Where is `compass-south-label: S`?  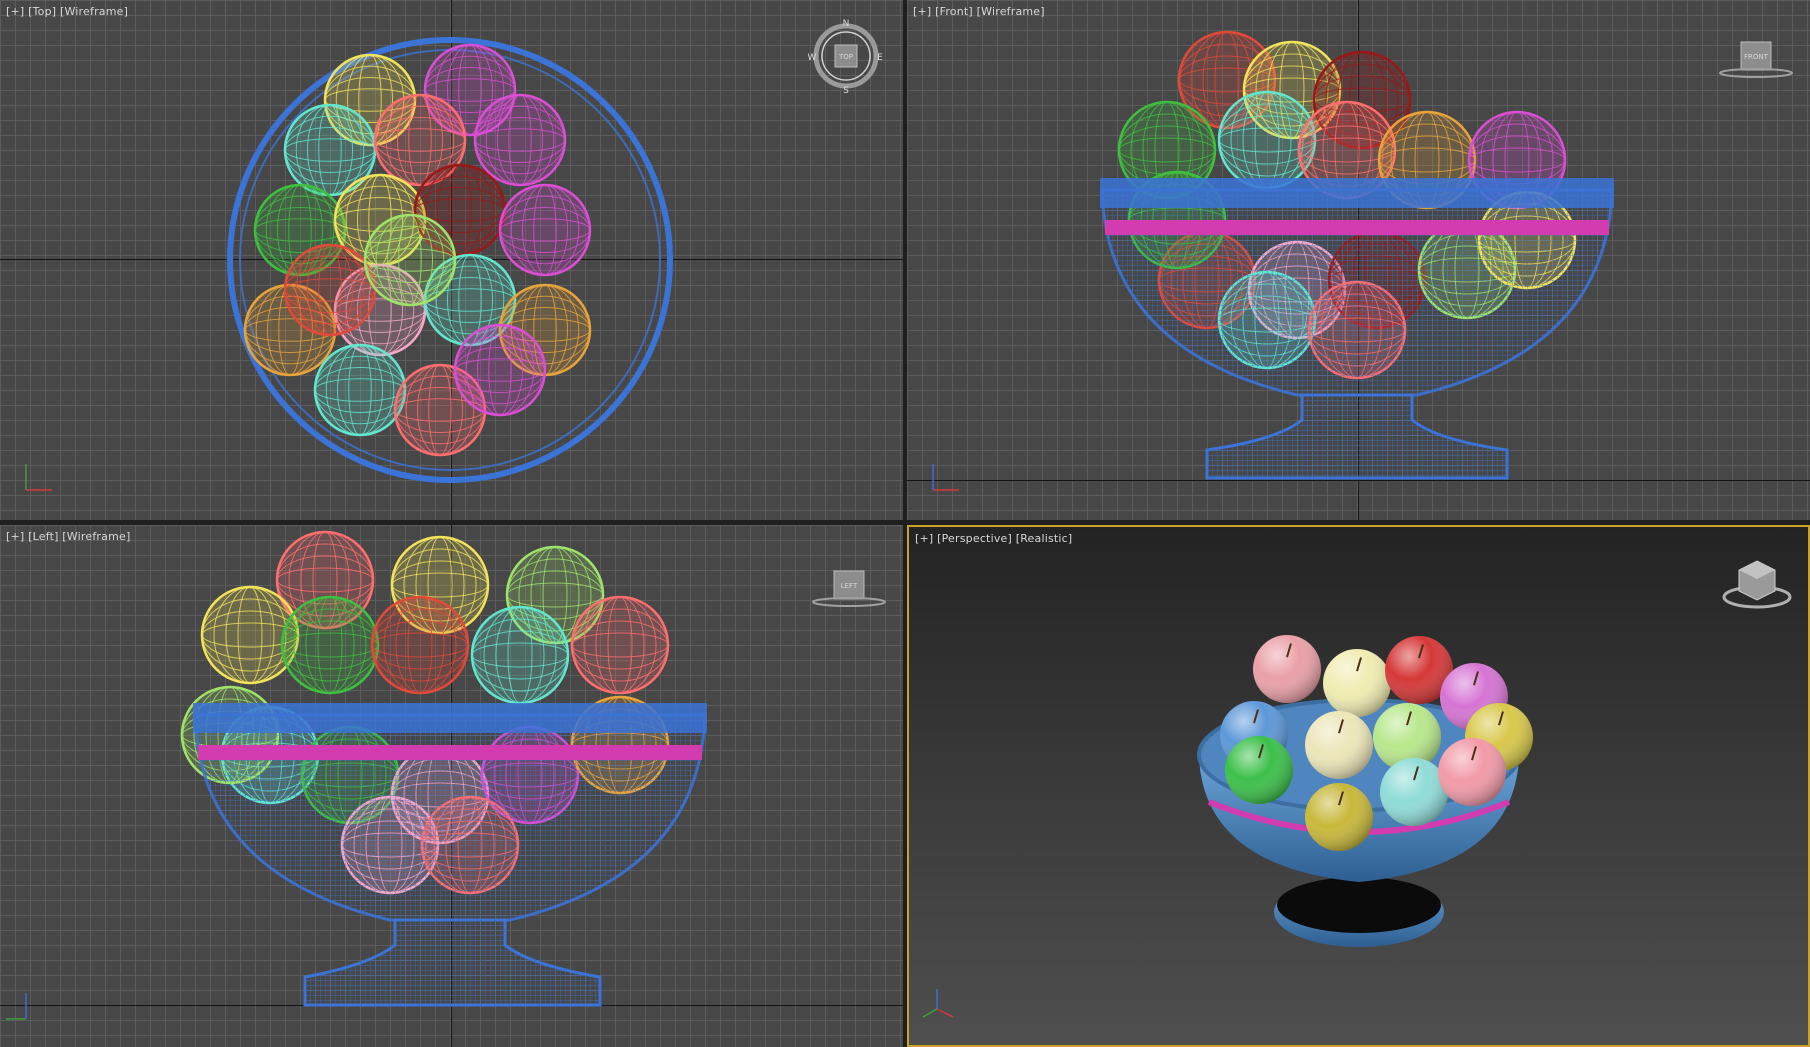
compass-south-label: S is located at coordinates (846, 91).